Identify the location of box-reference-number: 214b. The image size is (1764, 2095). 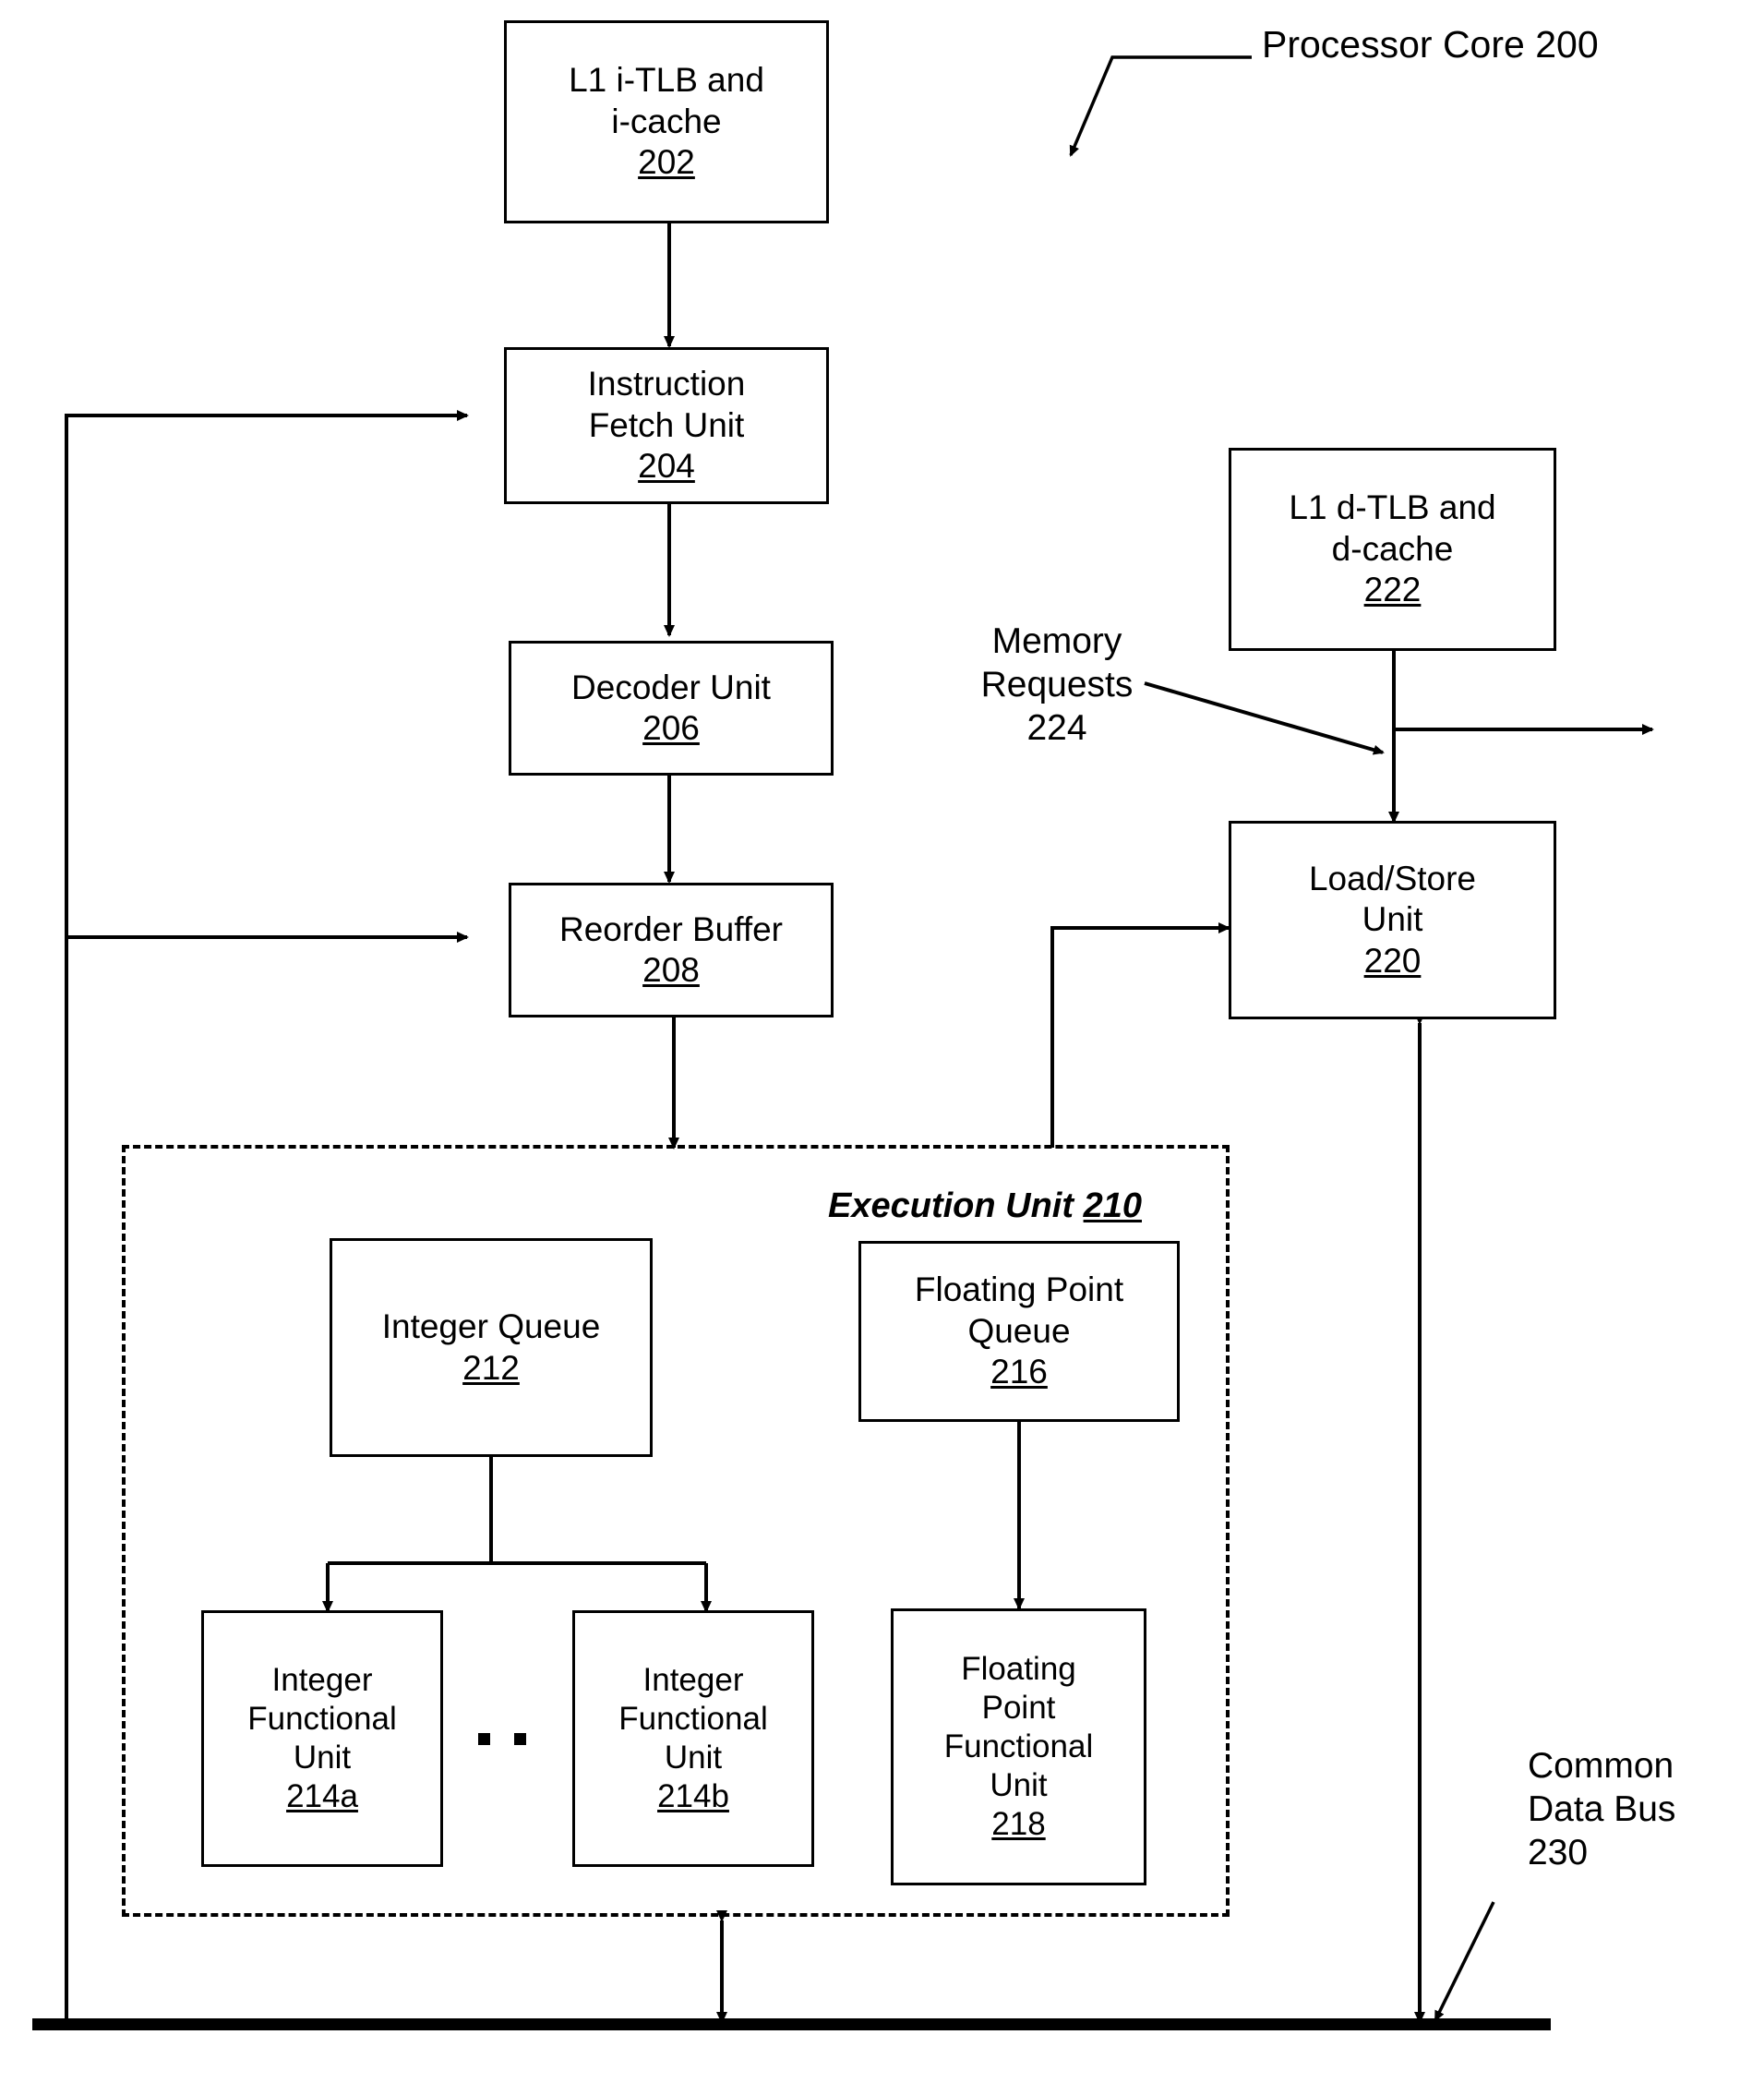
(693, 1796).